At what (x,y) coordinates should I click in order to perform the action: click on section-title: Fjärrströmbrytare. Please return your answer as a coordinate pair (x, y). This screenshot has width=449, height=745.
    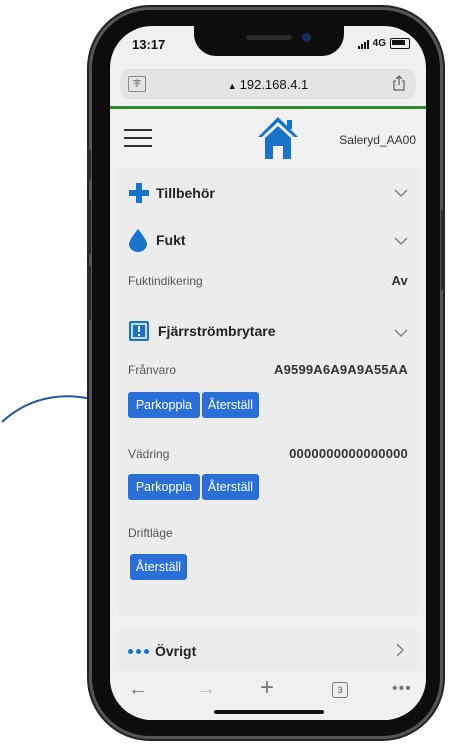
    Looking at the image, I should click on (217, 331).